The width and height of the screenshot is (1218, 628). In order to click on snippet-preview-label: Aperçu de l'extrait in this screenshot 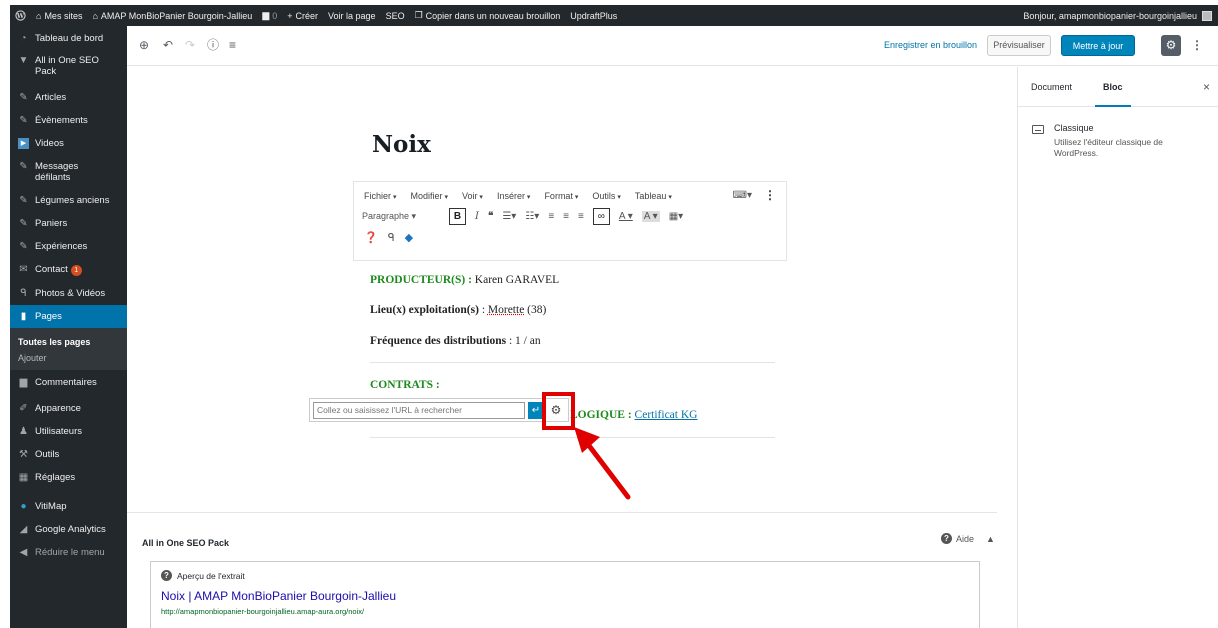, I will do `click(211, 575)`.